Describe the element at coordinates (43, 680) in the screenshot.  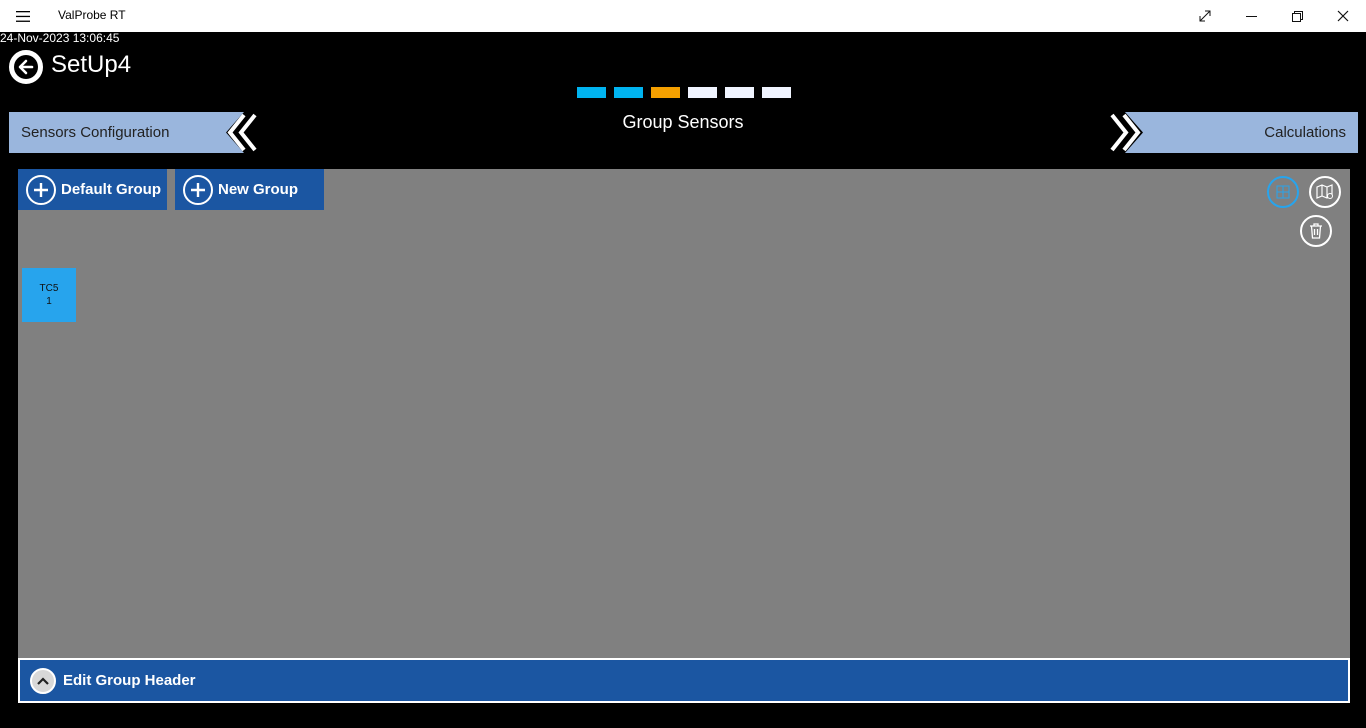
I see `chevron-up-icon` at that location.